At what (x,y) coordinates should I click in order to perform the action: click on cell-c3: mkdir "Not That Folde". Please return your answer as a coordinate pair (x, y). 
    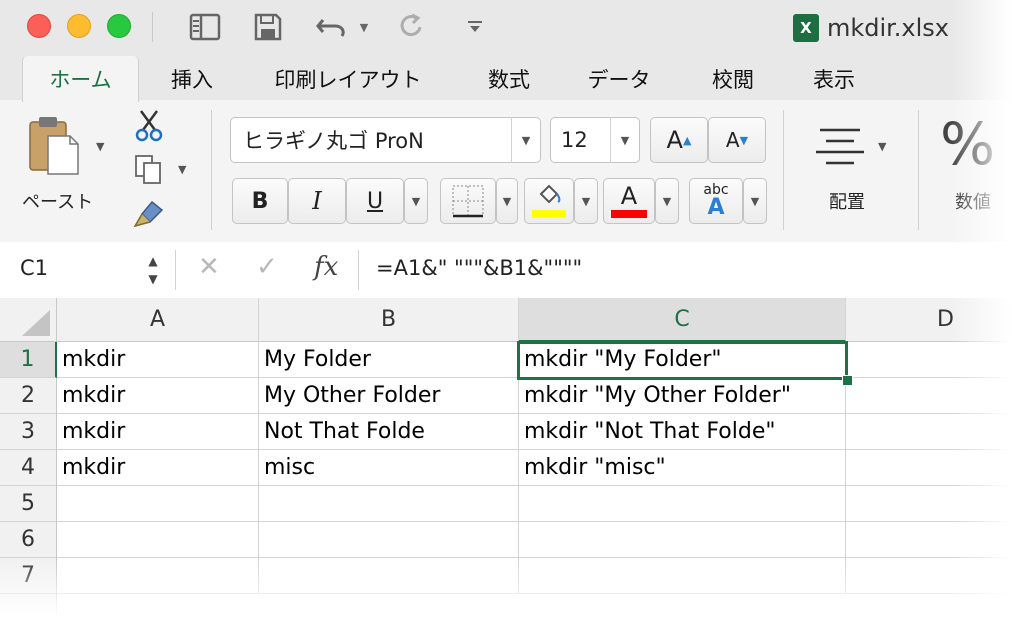
    Looking at the image, I should click on (682, 432).